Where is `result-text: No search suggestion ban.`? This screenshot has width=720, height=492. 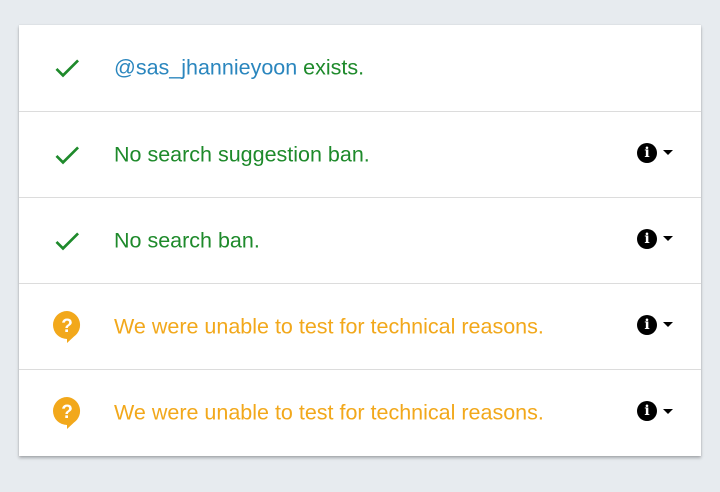
result-text: No search suggestion ban. is located at coordinates (242, 154).